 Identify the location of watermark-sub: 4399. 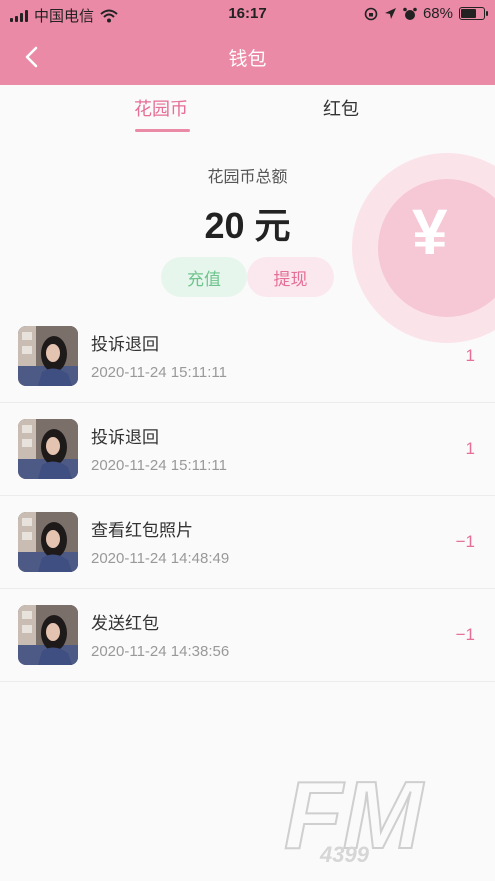
(344, 854).